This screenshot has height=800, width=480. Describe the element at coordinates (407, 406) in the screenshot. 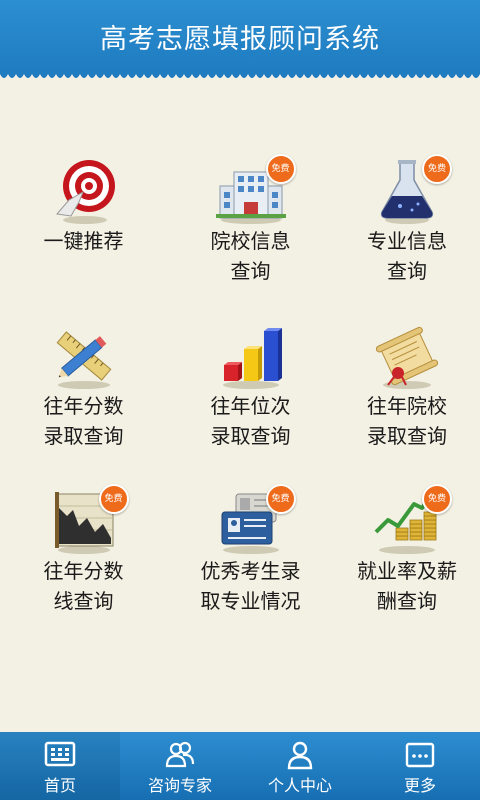

I see `grid-item-label-line1: 往年院校` at that location.